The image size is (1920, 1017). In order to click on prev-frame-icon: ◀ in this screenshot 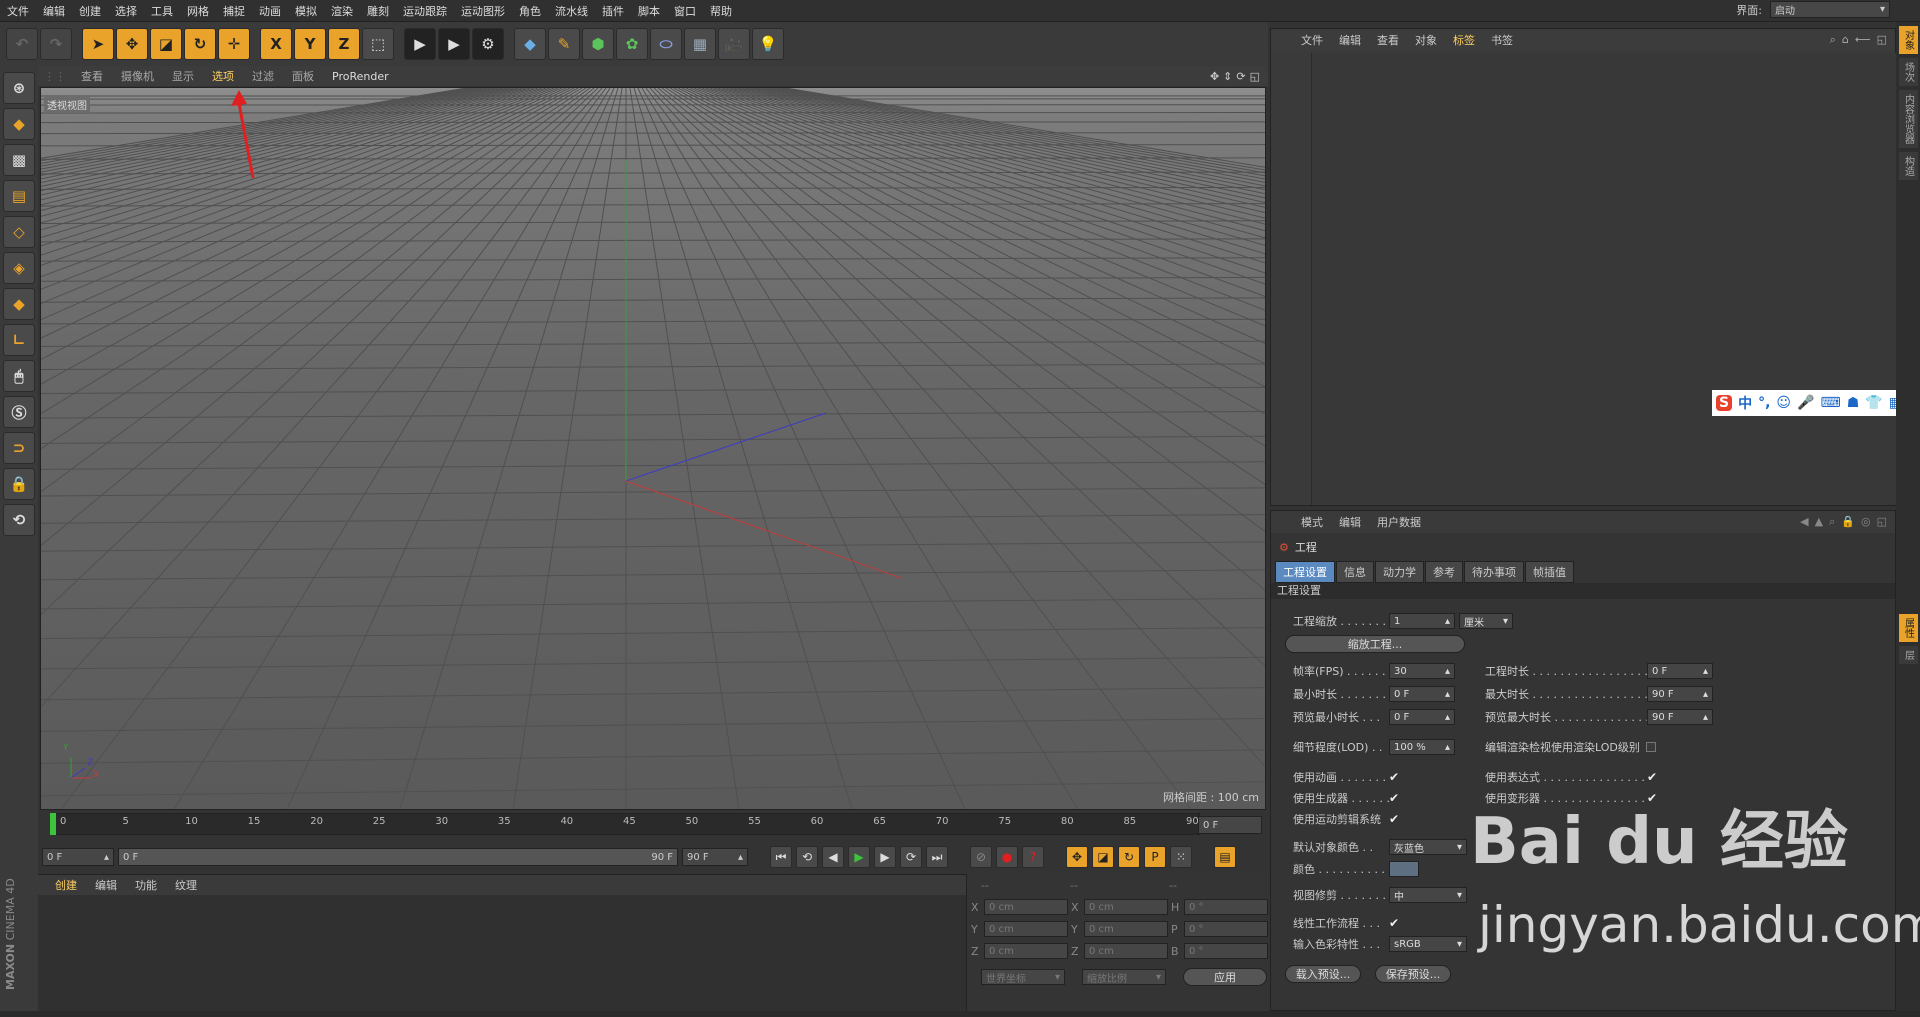, I will do `click(833, 857)`.